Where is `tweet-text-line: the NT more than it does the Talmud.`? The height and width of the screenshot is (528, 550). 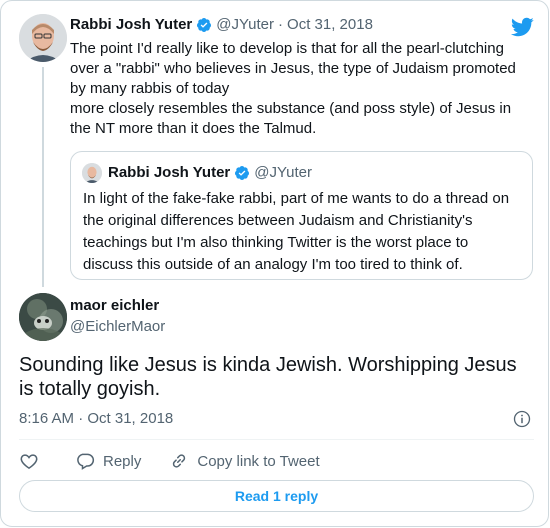 tweet-text-line: the NT more than it does the Talmud. is located at coordinates (193, 128).